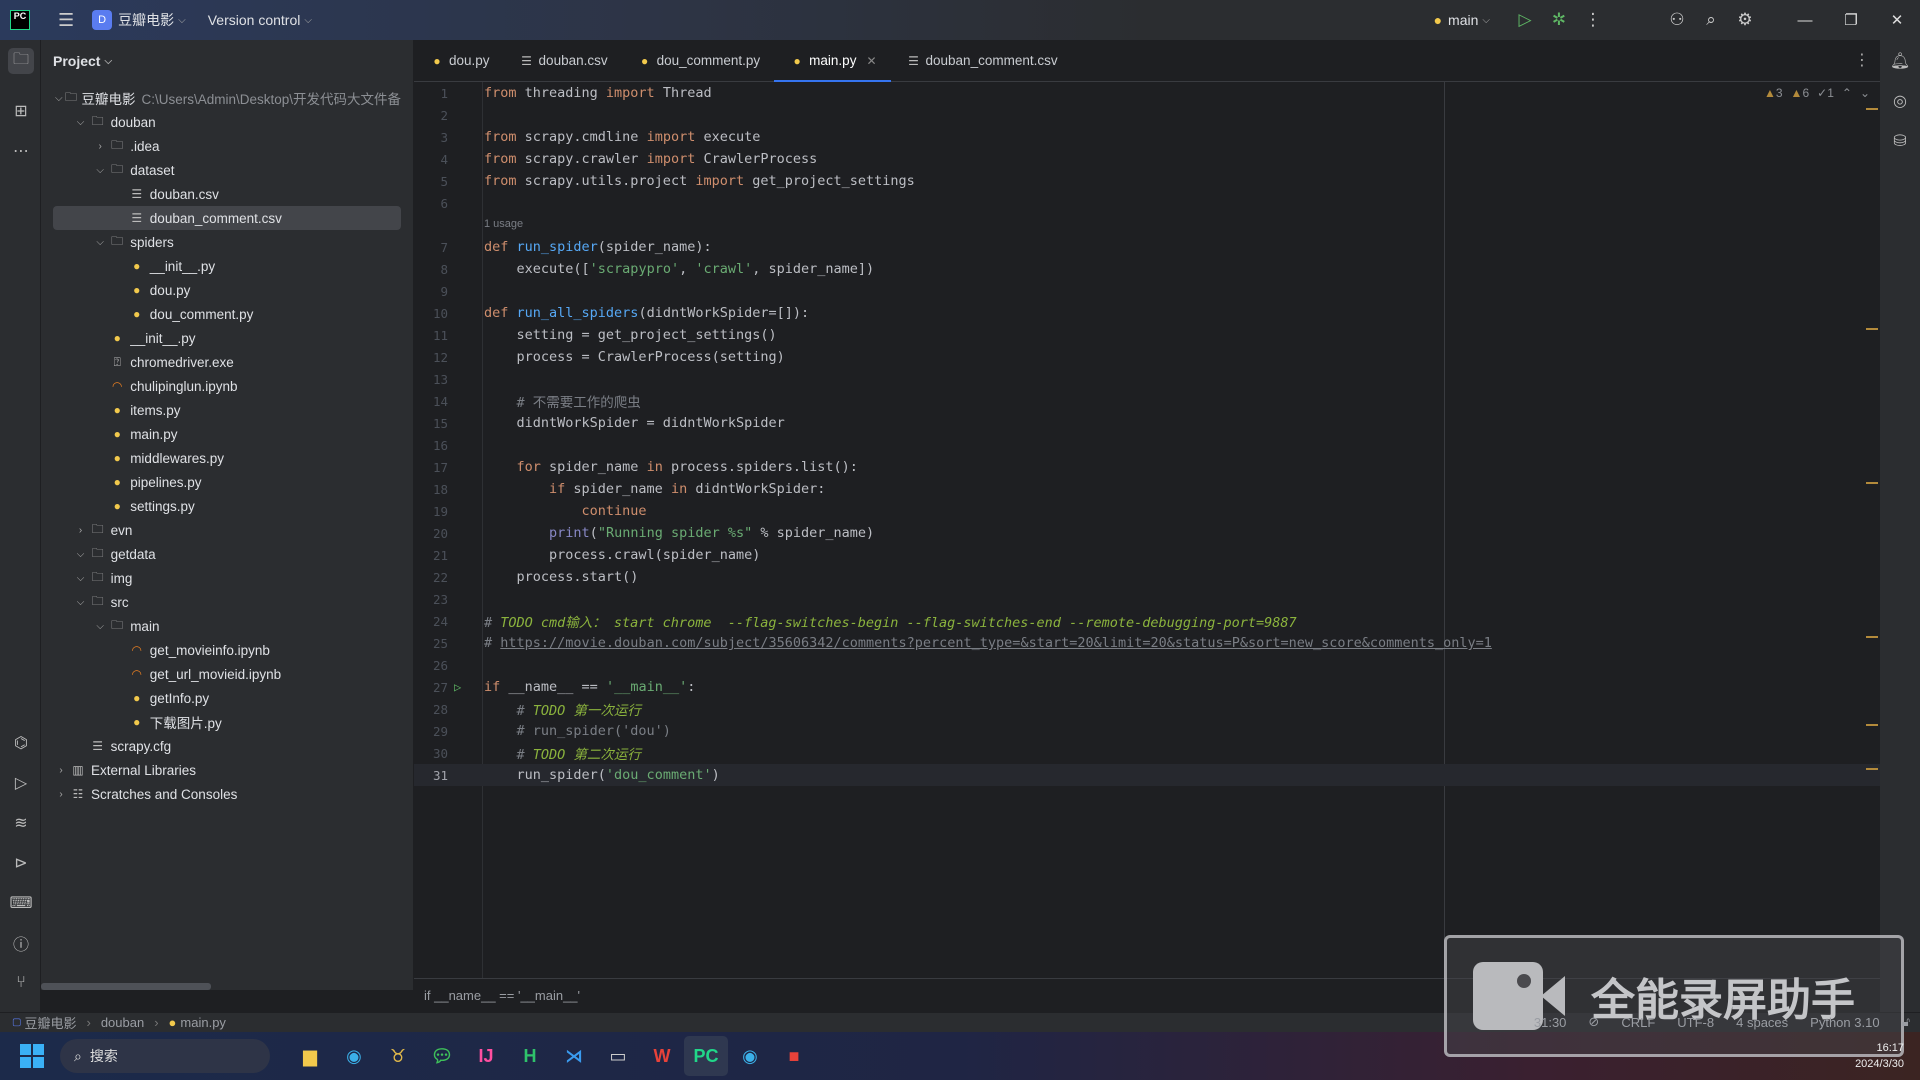 The height and width of the screenshot is (1080, 1920). I want to click on tab-dou-py: ● dou.py, so click(459, 61).